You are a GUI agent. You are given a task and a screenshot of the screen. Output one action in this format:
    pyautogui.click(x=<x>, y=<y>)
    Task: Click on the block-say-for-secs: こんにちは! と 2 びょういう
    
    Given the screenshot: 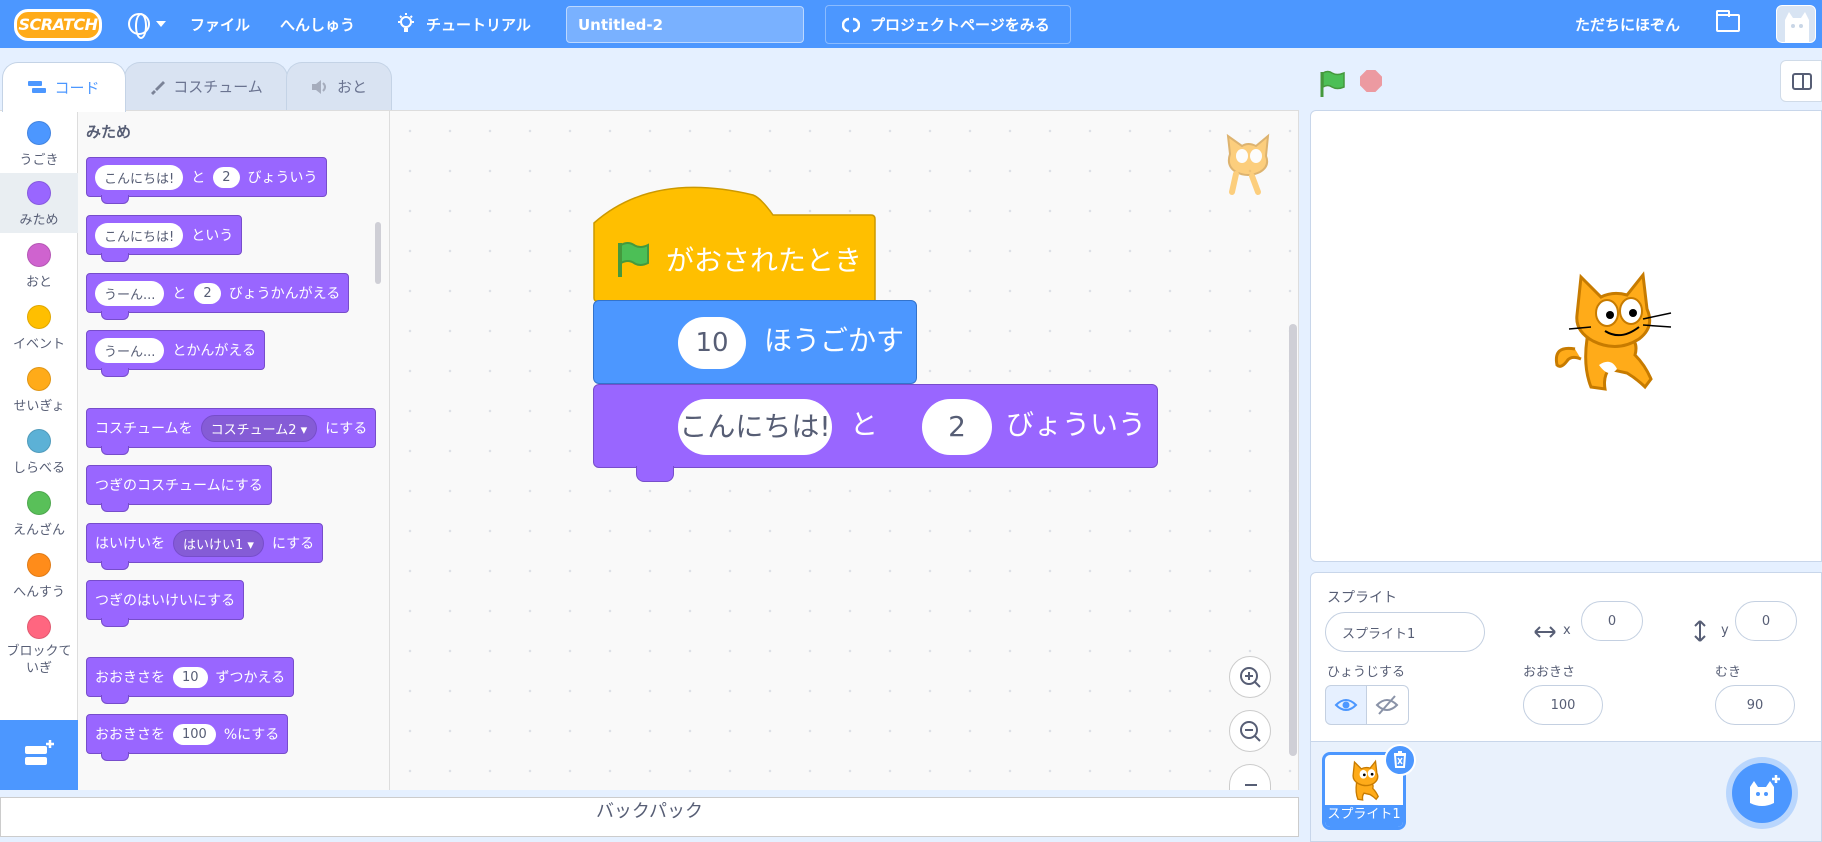 What is the action you would take?
    pyautogui.click(x=206, y=180)
    